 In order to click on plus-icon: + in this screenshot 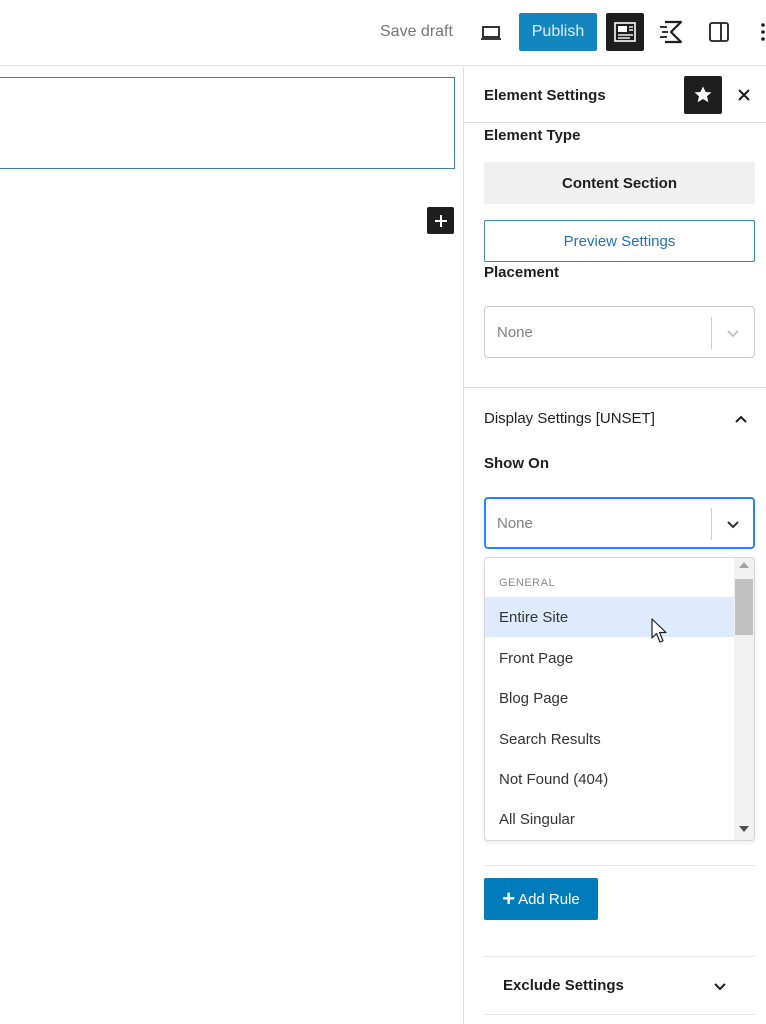, I will do `click(509, 898)`.